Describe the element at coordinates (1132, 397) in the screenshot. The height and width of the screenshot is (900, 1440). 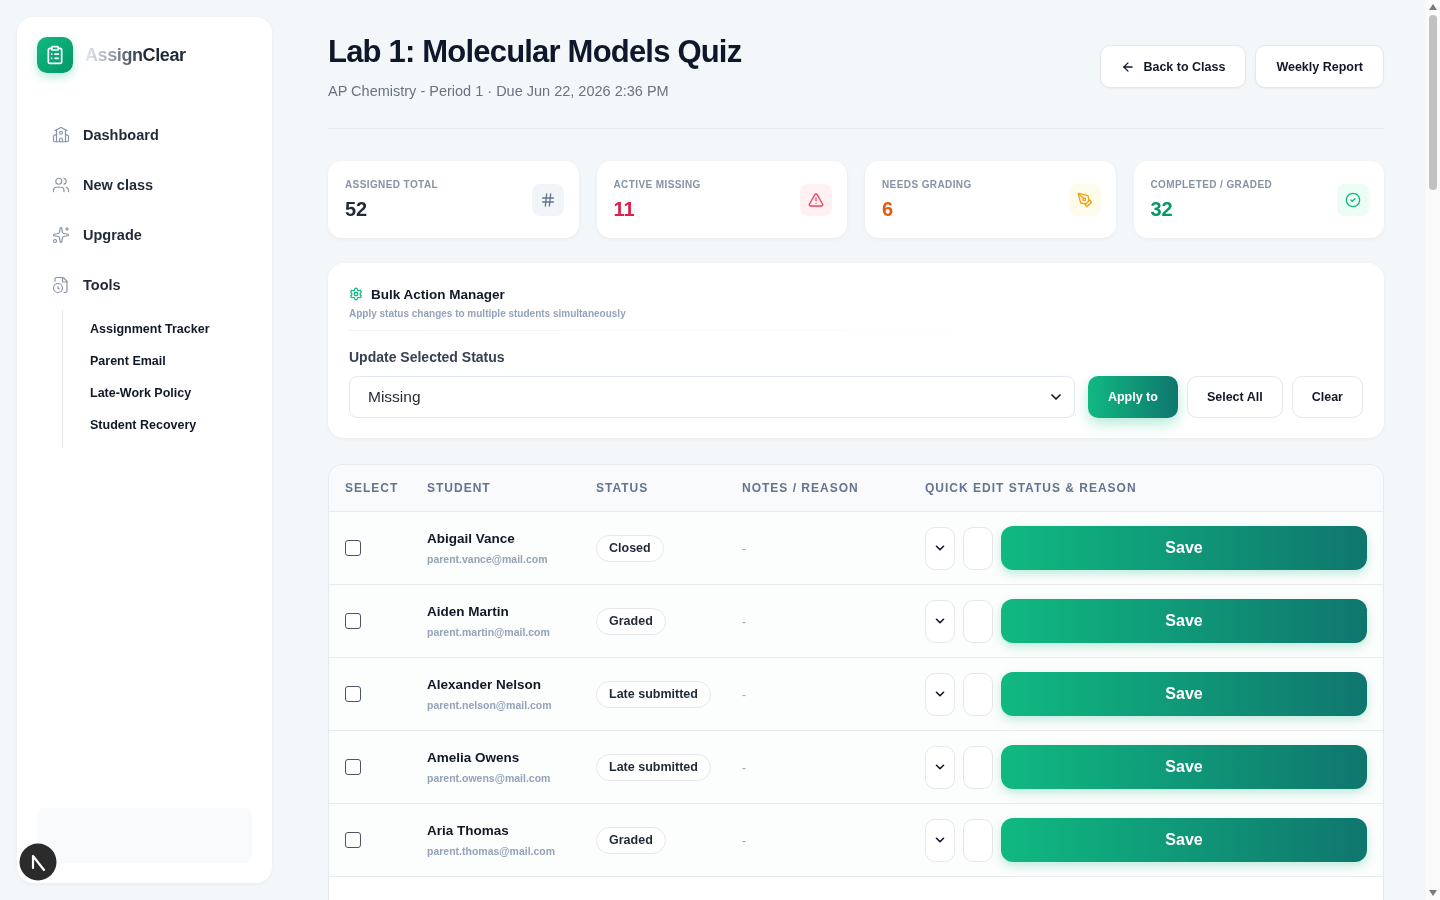
I see `apply-button: Apply to` at that location.